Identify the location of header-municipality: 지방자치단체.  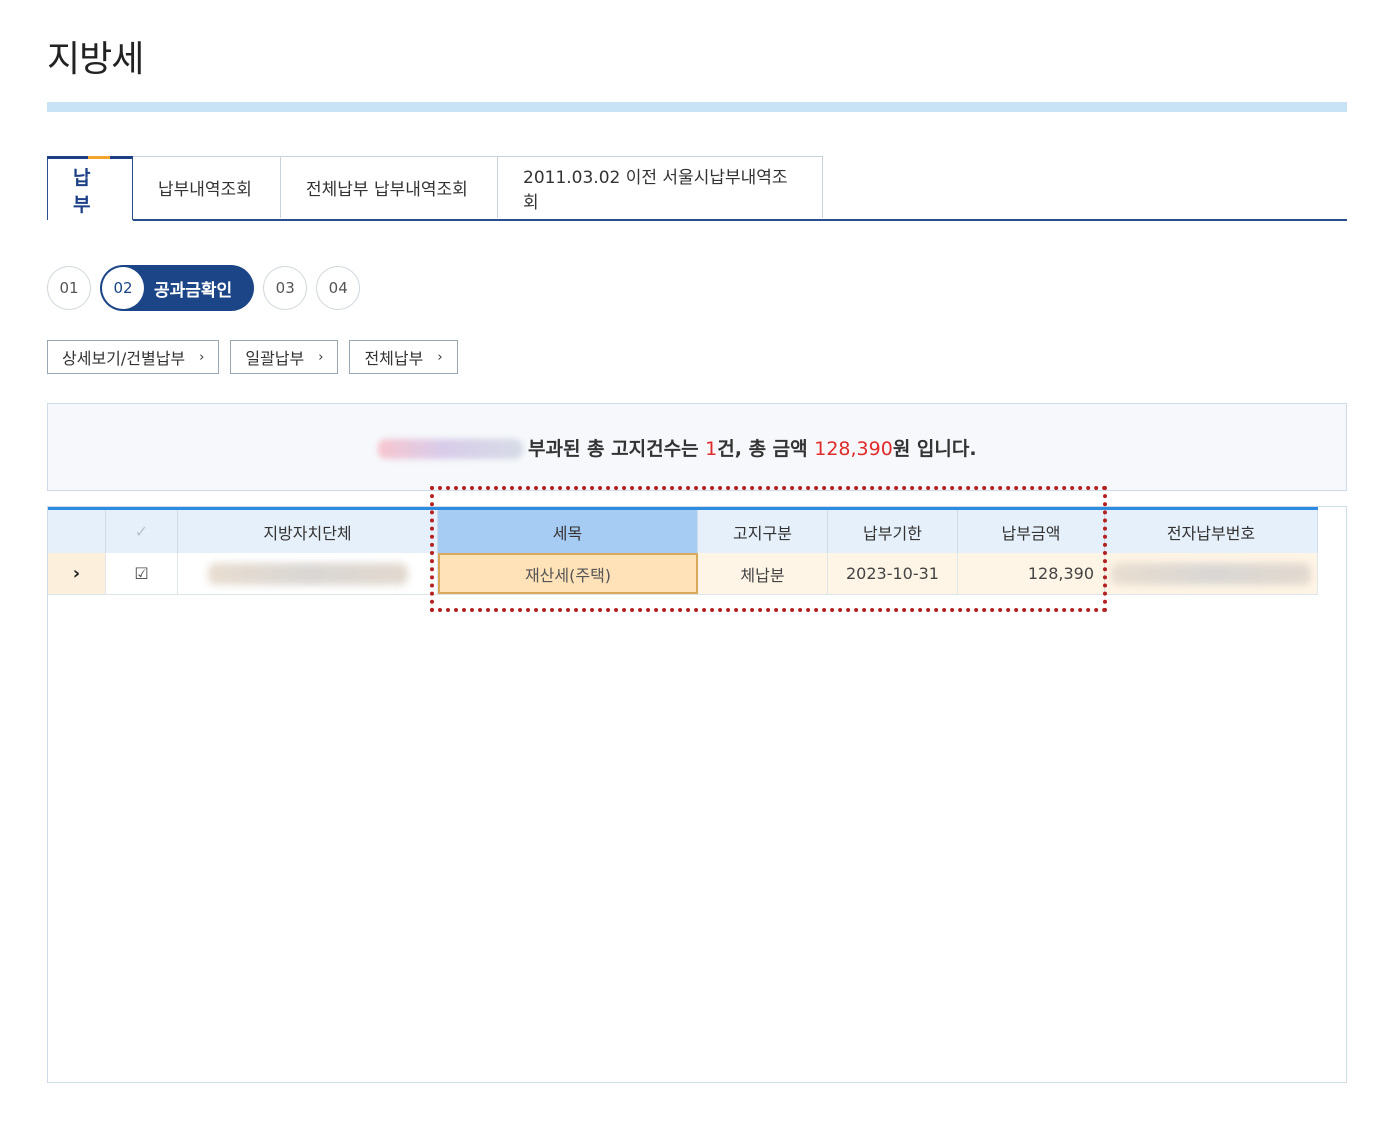
(308, 531).